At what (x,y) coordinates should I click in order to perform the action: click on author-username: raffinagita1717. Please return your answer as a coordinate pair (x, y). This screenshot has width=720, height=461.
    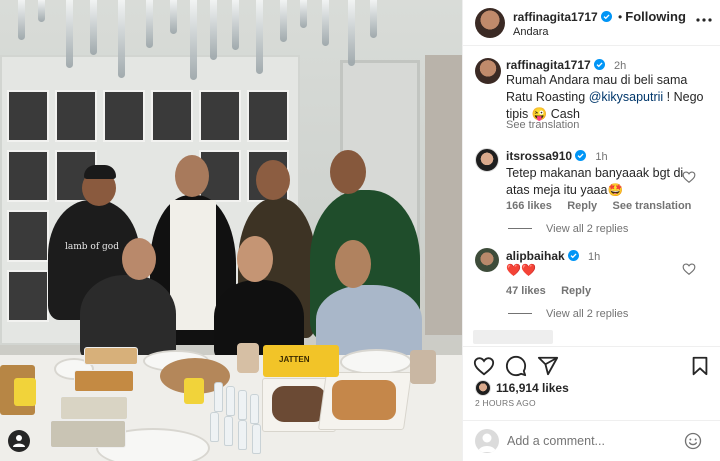
    Looking at the image, I should click on (555, 17).